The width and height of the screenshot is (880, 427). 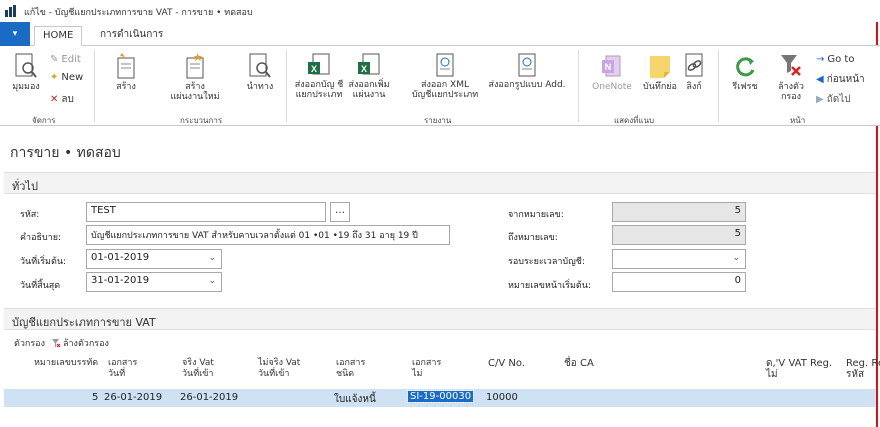 What do you see at coordinates (10, 11) in the screenshot?
I see `app-logo-icon` at bounding box center [10, 11].